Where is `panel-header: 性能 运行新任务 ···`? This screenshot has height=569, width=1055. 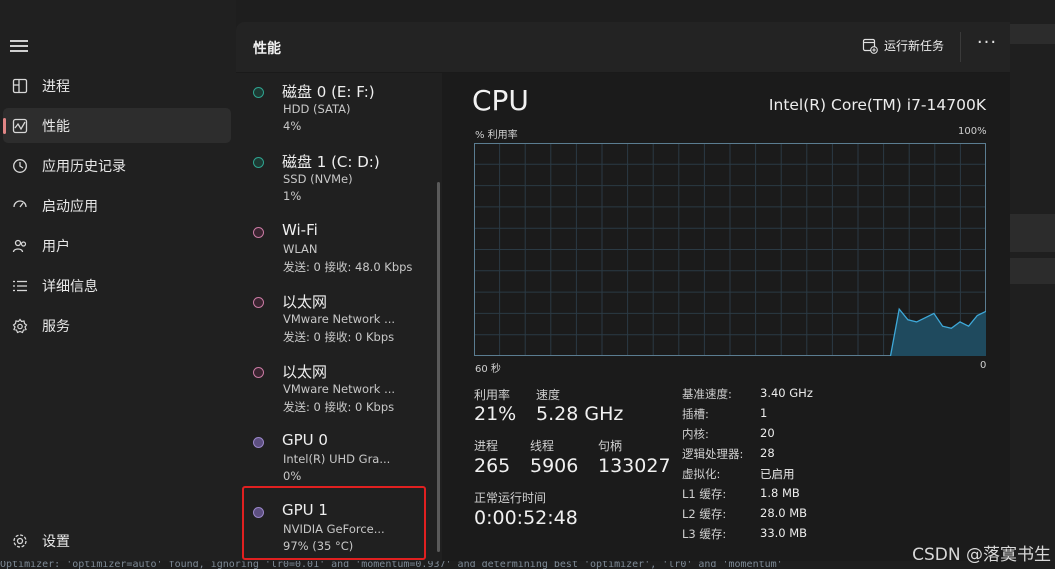 panel-header: 性能 运行新任务 ··· is located at coordinates (623, 47).